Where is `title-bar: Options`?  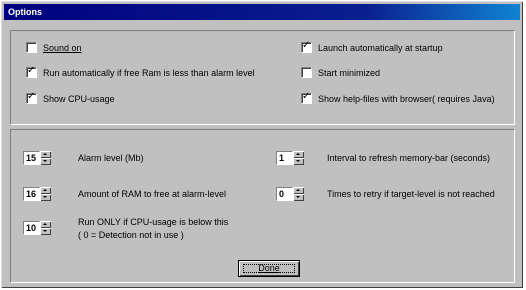 title-bar: Options is located at coordinates (262, 12).